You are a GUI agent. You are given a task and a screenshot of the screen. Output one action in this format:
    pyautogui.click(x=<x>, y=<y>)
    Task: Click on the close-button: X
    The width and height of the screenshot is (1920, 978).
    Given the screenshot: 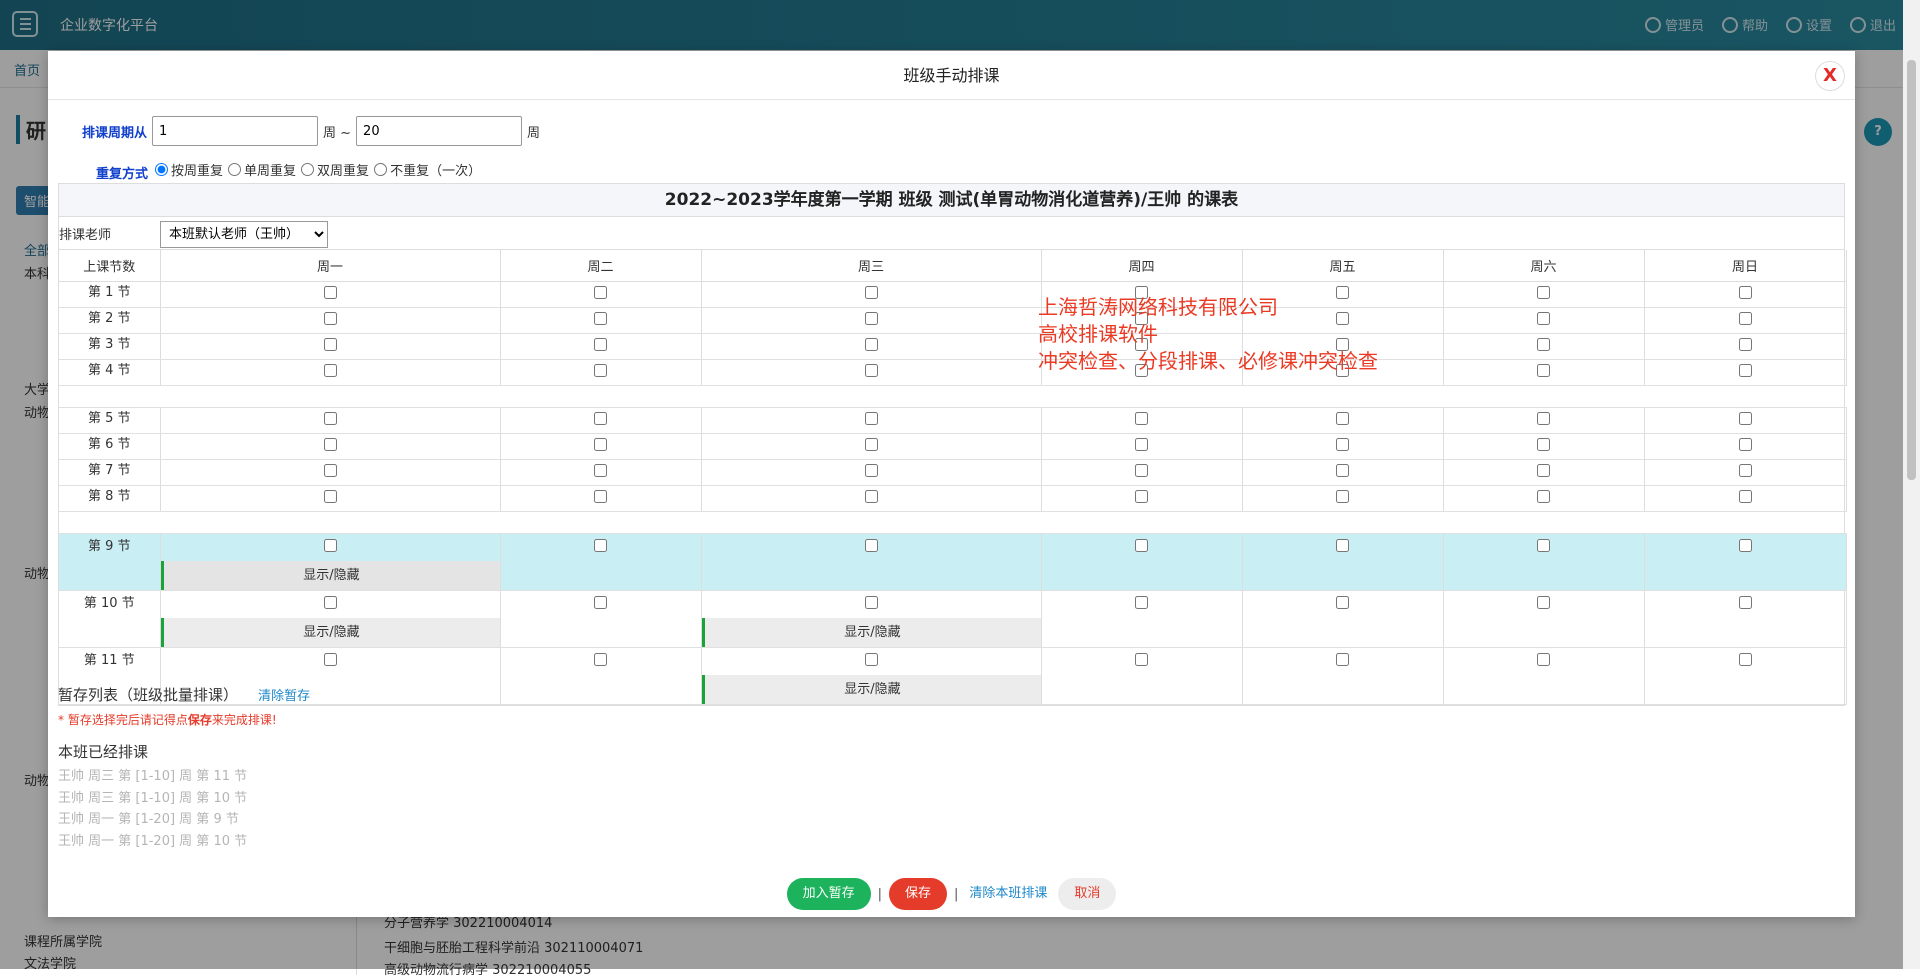 What is the action you would take?
    pyautogui.click(x=1830, y=76)
    